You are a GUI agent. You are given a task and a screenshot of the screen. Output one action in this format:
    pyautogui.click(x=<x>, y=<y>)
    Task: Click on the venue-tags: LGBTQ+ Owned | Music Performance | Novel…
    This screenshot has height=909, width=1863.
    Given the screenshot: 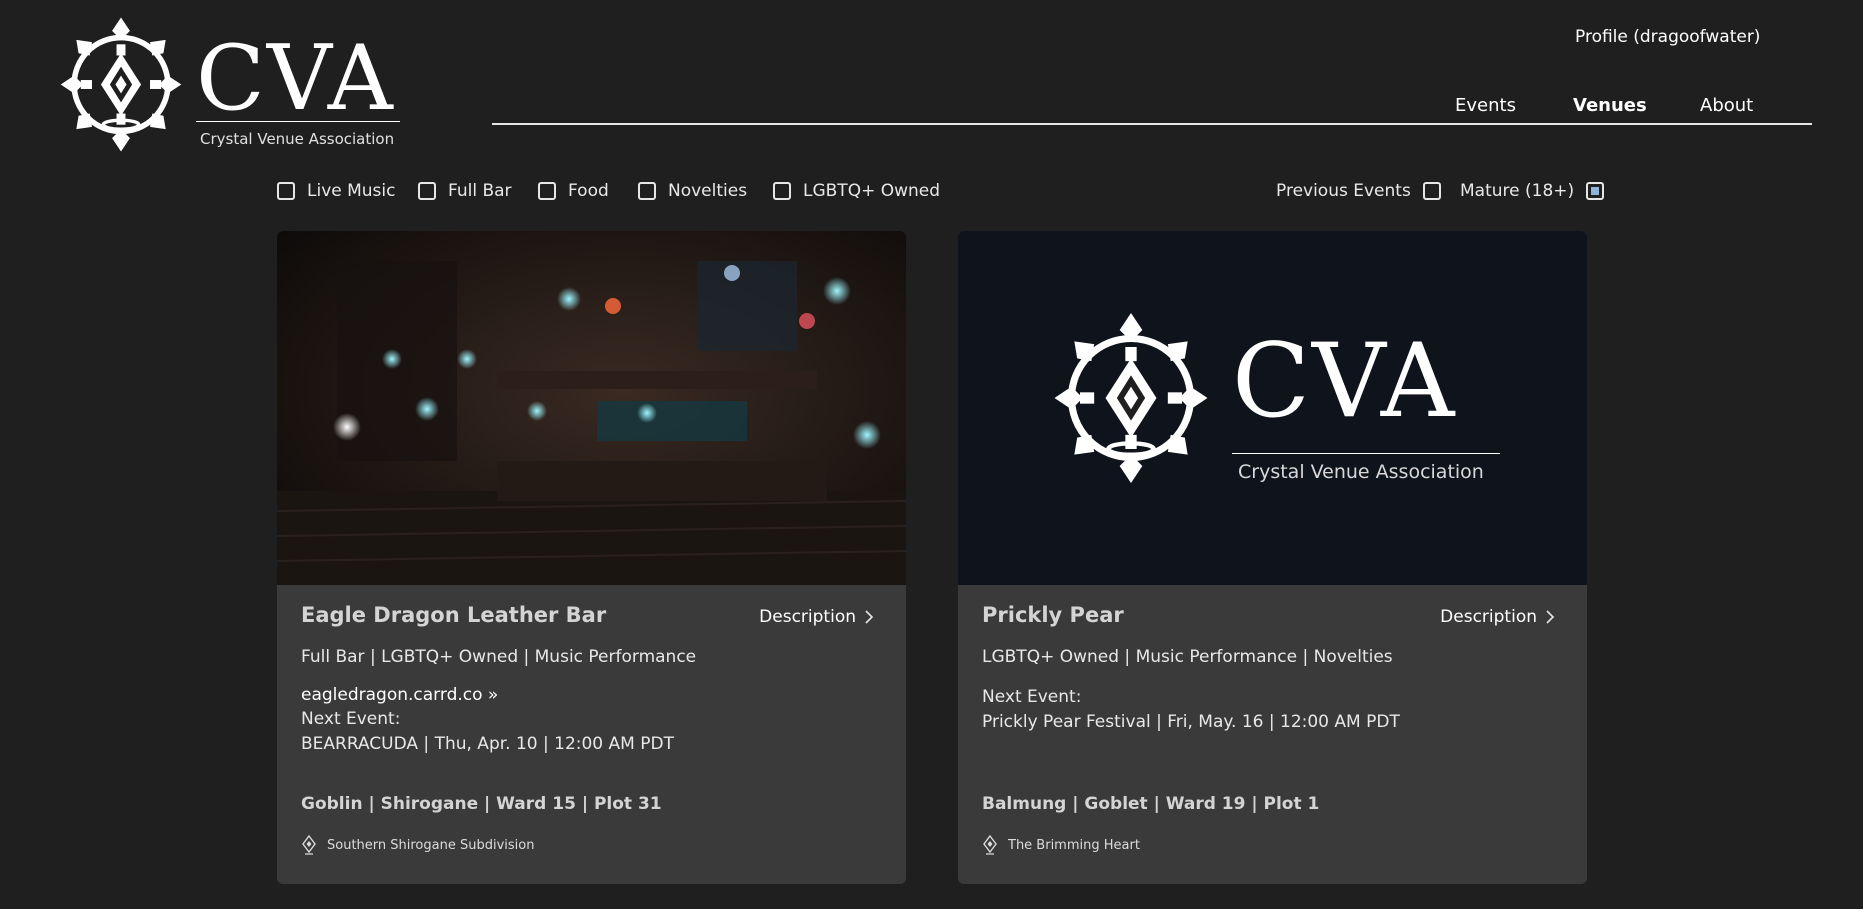 What is the action you would take?
    pyautogui.click(x=1187, y=657)
    